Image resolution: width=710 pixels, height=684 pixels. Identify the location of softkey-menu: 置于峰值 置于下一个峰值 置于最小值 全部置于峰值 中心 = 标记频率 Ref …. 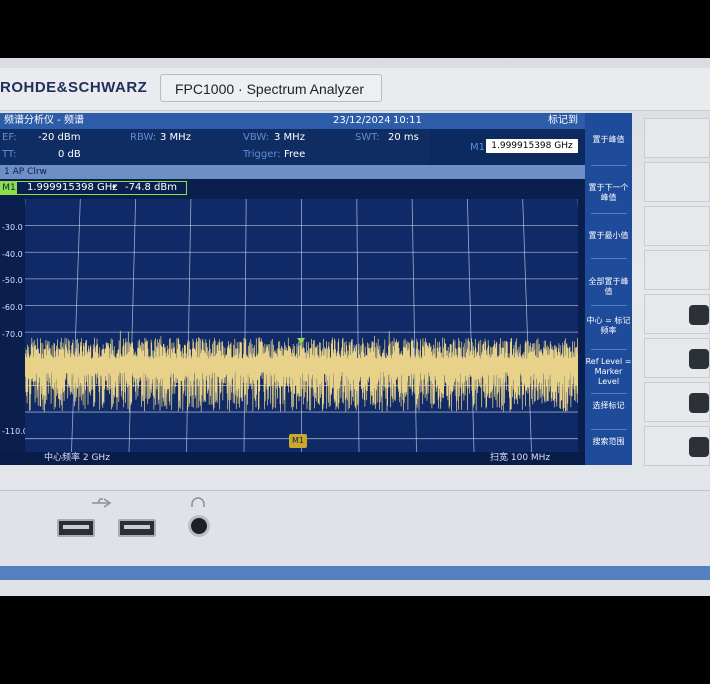
(608, 289).